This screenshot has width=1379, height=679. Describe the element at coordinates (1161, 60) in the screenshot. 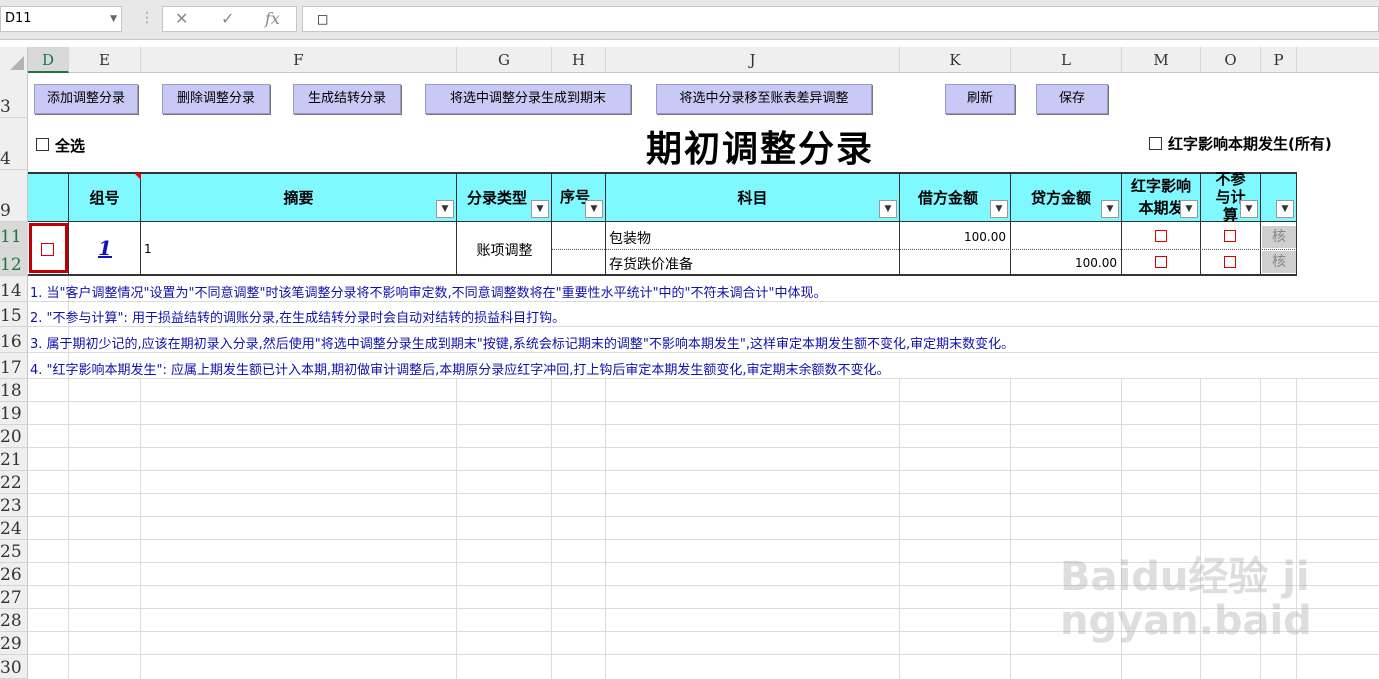

I see `column-header-m: M` at that location.